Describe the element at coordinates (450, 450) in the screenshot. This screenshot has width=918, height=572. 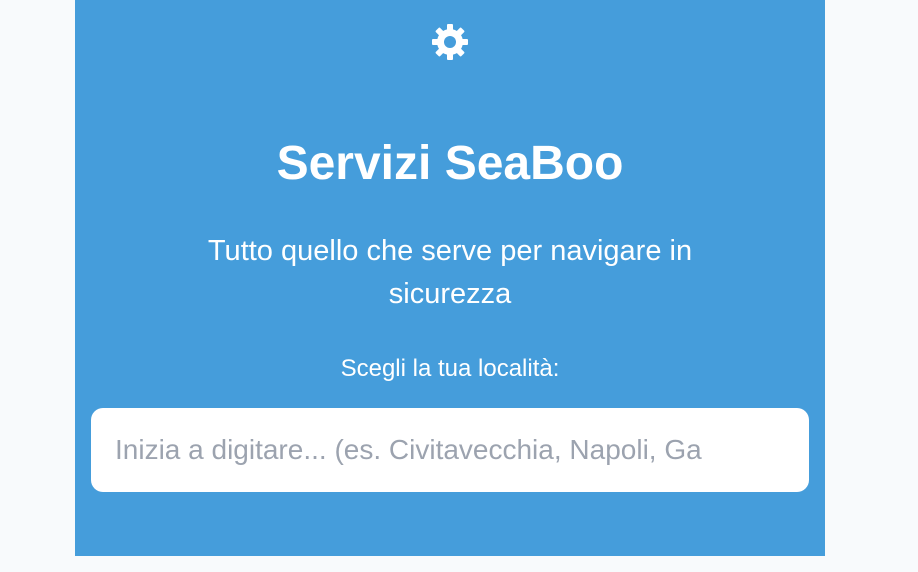
I see `location-search-input` at that location.